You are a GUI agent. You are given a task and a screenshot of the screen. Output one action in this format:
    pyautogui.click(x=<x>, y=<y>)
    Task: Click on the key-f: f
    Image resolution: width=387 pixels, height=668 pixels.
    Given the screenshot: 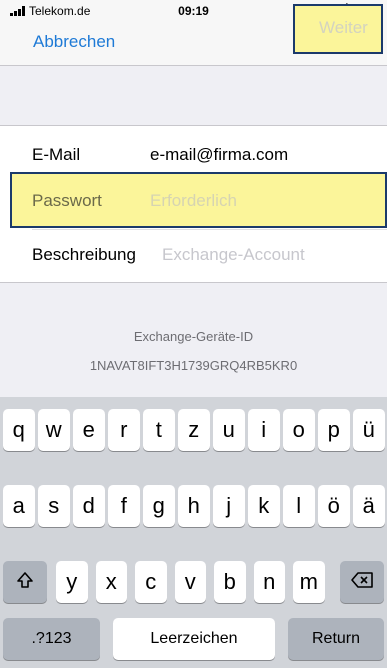 What is the action you would take?
    pyautogui.click(x=124, y=506)
    